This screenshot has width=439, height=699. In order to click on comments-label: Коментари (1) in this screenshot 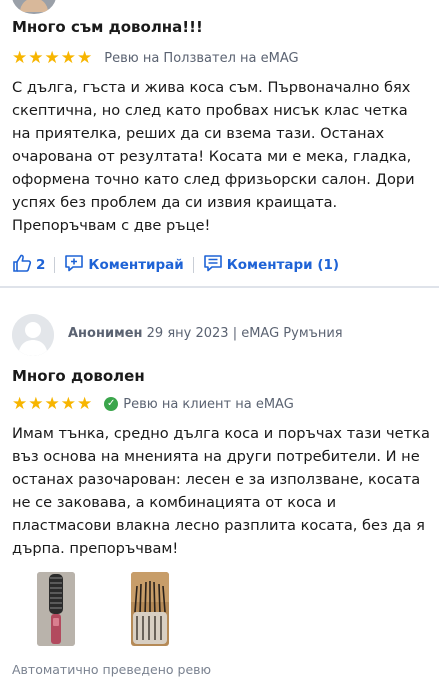, I will do `click(283, 265)`.